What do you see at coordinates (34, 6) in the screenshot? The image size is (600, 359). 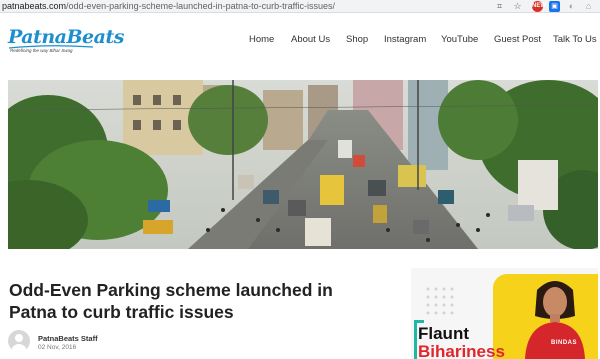 I see `url-domain: patnabeats.com` at bounding box center [34, 6].